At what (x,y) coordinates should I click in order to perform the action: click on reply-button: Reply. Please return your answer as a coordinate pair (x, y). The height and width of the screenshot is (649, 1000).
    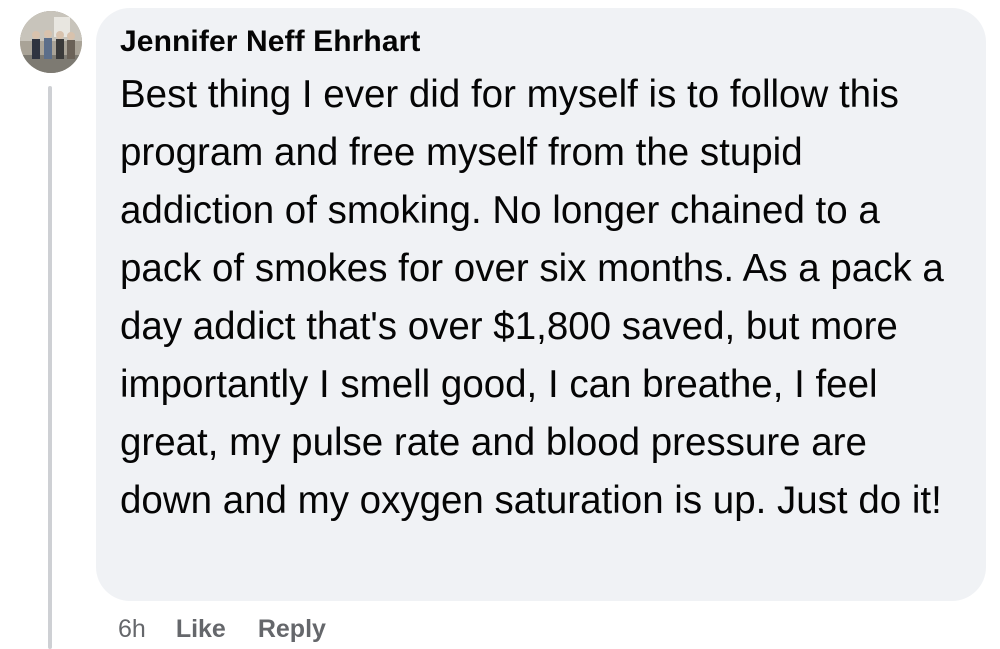
    Looking at the image, I should click on (292, 629).